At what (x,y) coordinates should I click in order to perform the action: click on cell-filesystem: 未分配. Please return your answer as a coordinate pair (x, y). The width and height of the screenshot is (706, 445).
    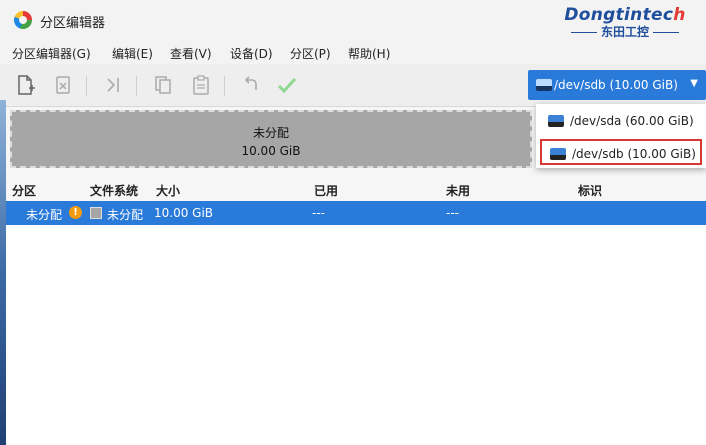
    Looking at the image, I should click on (125, 215).